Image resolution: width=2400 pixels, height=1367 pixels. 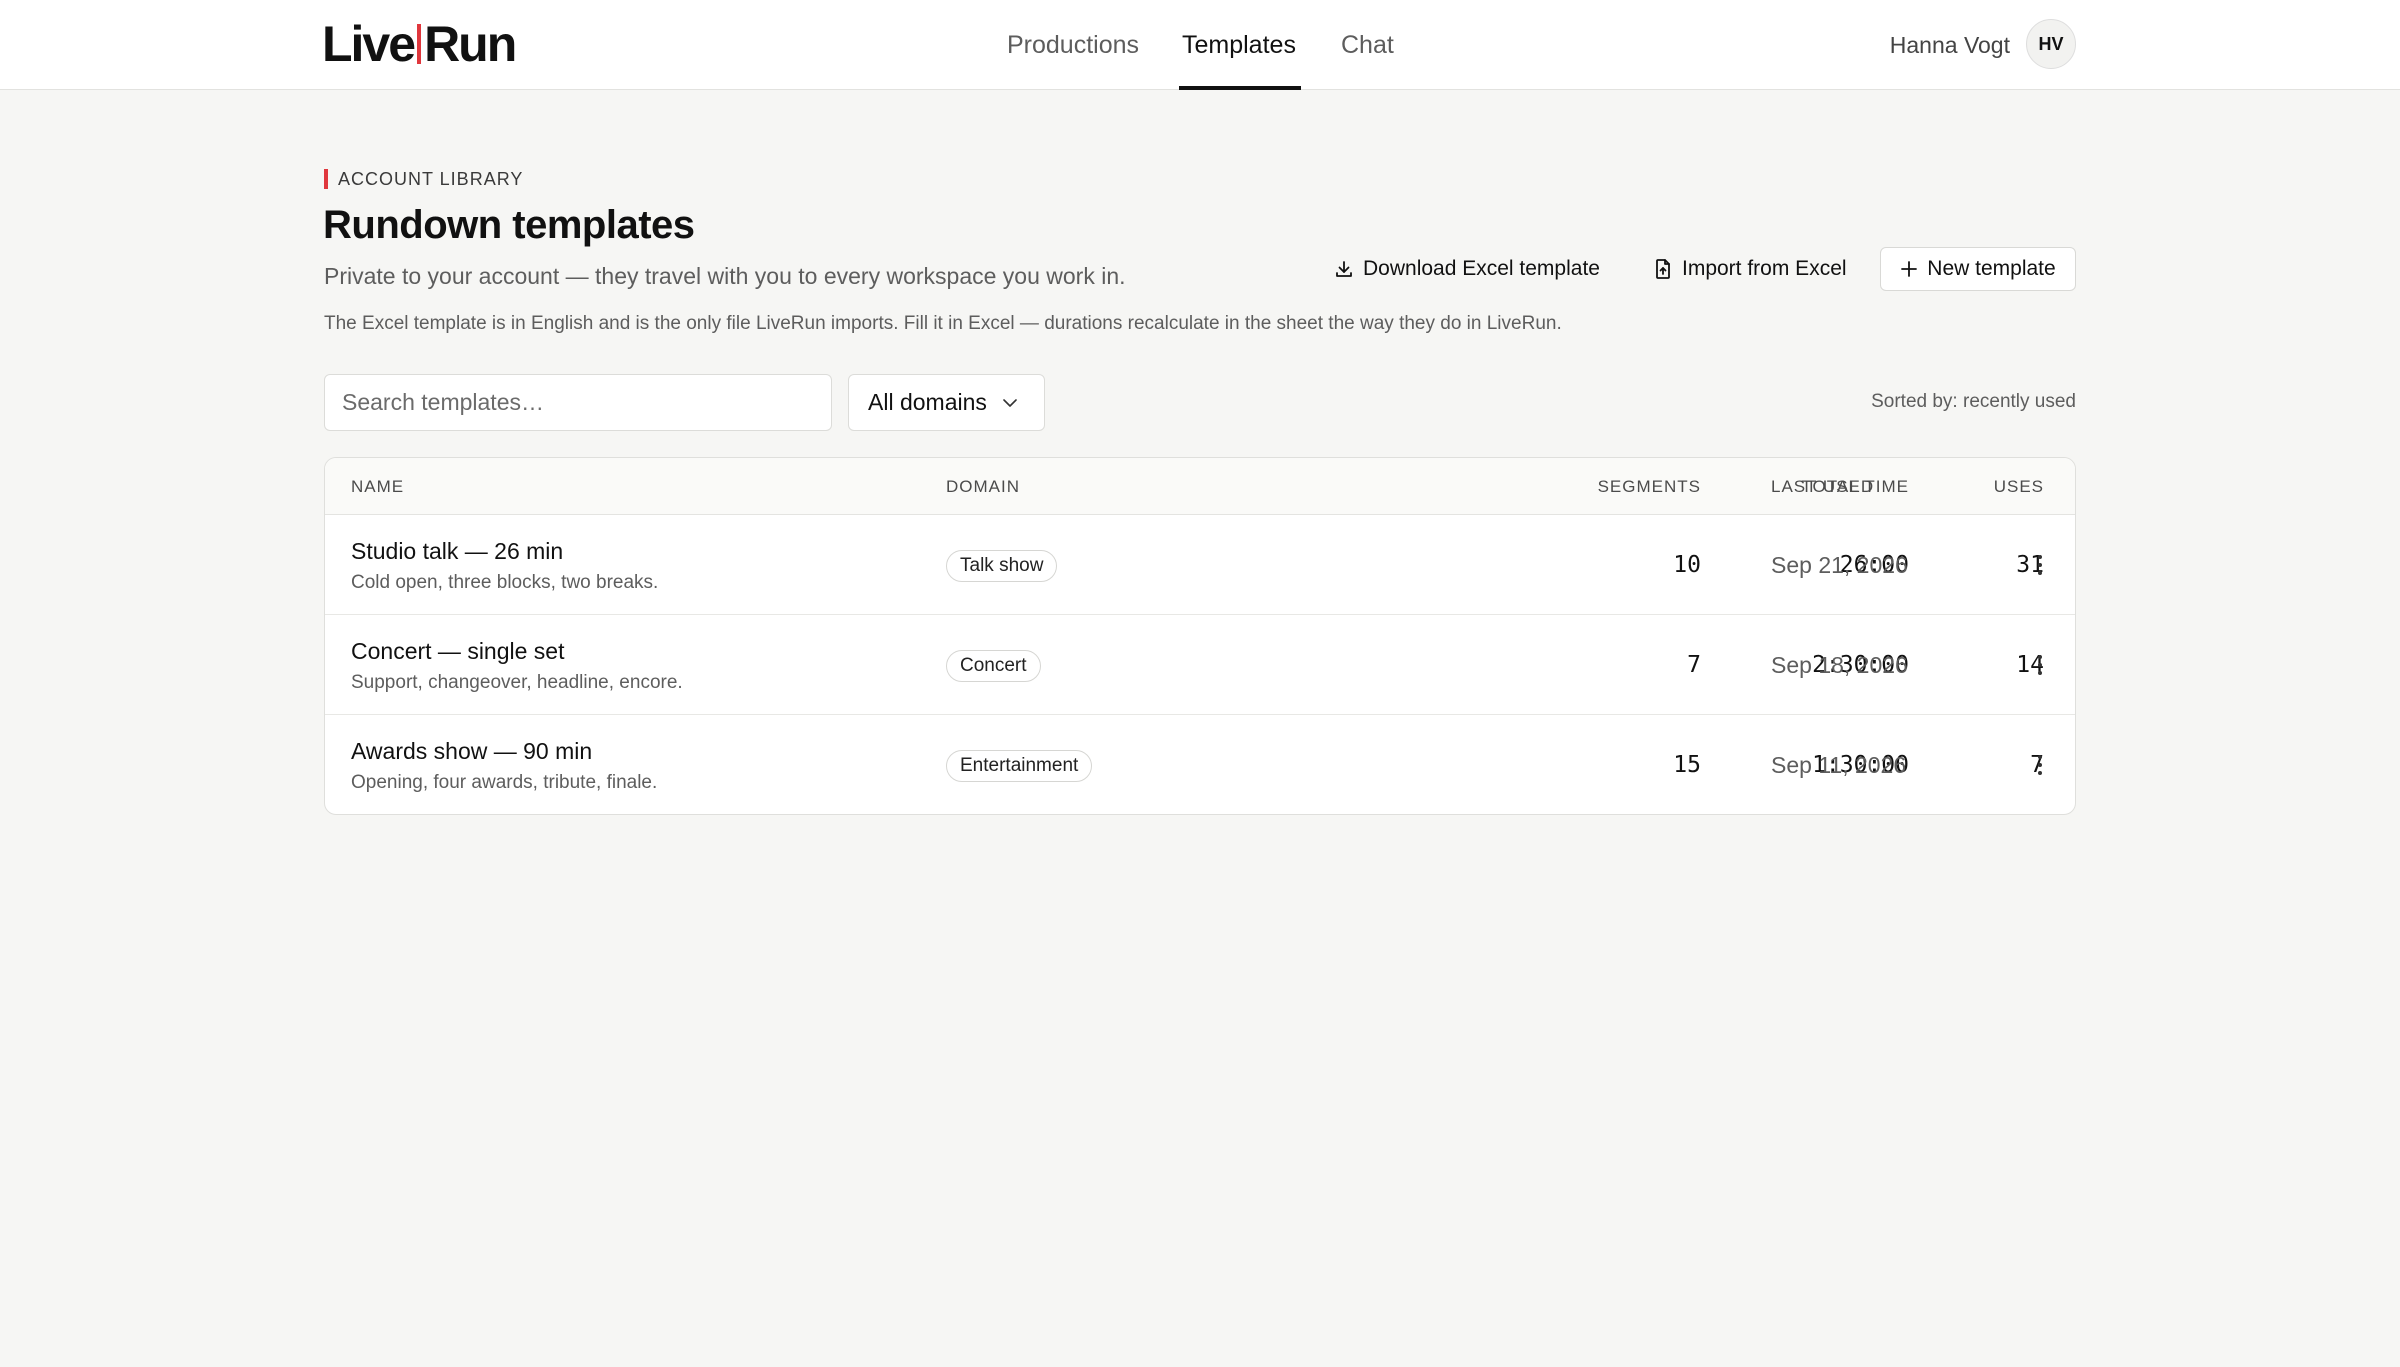 I want to click on domain-select: All domains, so click(x=946, y=402).